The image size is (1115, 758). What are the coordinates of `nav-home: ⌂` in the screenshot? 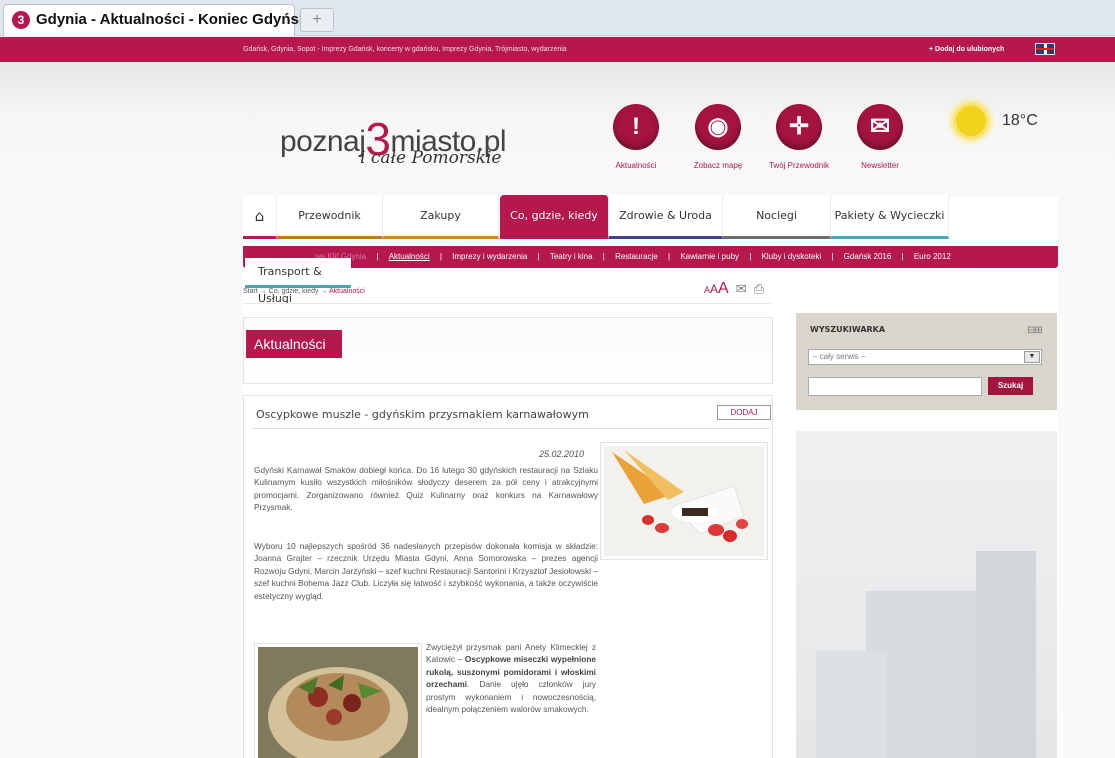 It's located at (260, 217).